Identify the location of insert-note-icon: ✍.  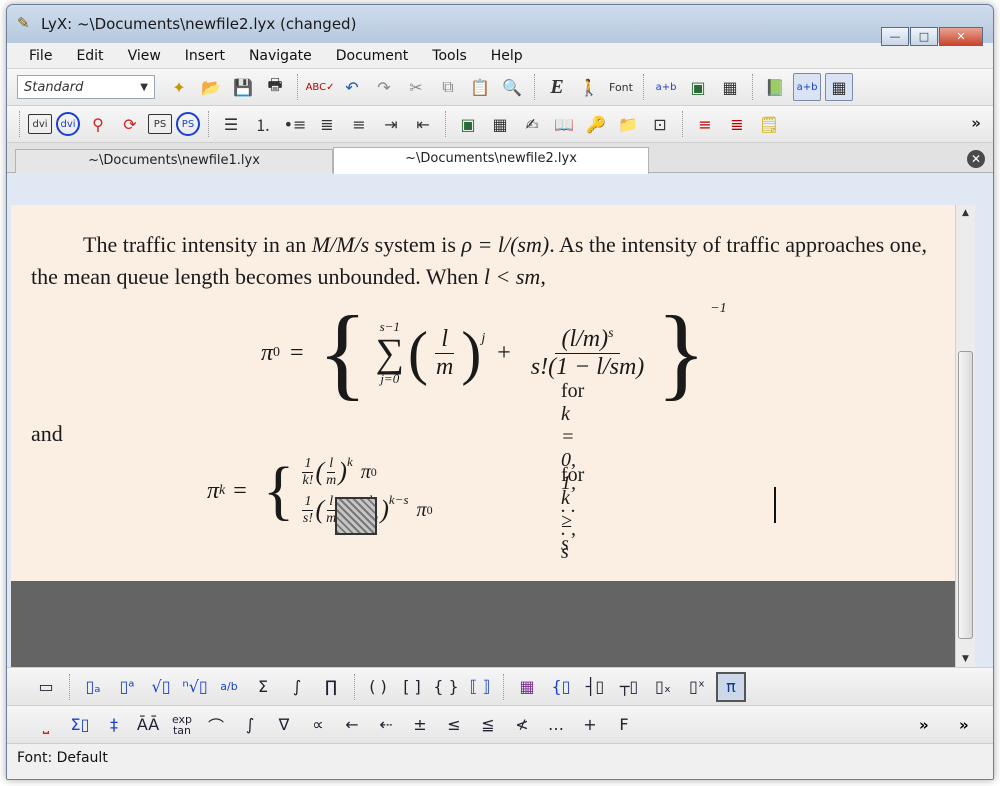
(532, 124).